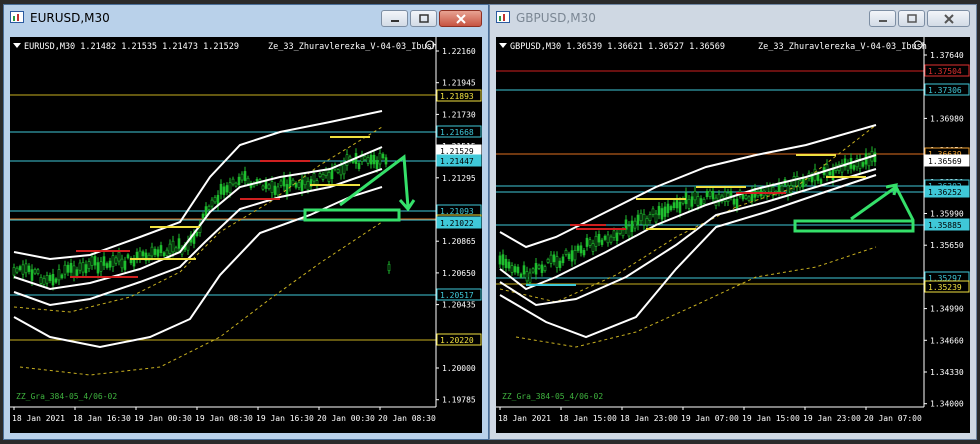 Image resolution: width=980 pixels, height=444 pixels. Describe the element at coordinates (945, 90) in the screenshot. I see `price-label: 1.37306` at that location.